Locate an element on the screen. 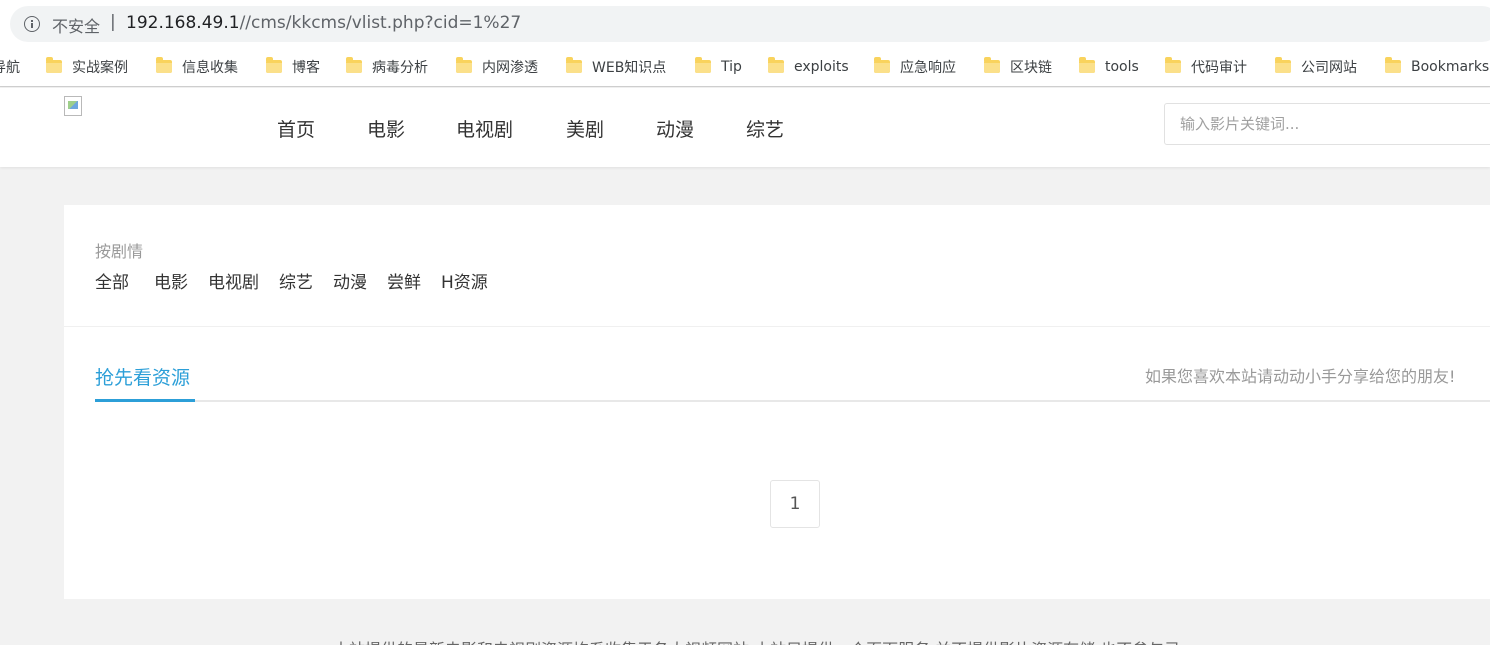 This screenshot has width=1490, height=645. bookmark-folder: 内网渗透 is located at coordinates (497, 66).